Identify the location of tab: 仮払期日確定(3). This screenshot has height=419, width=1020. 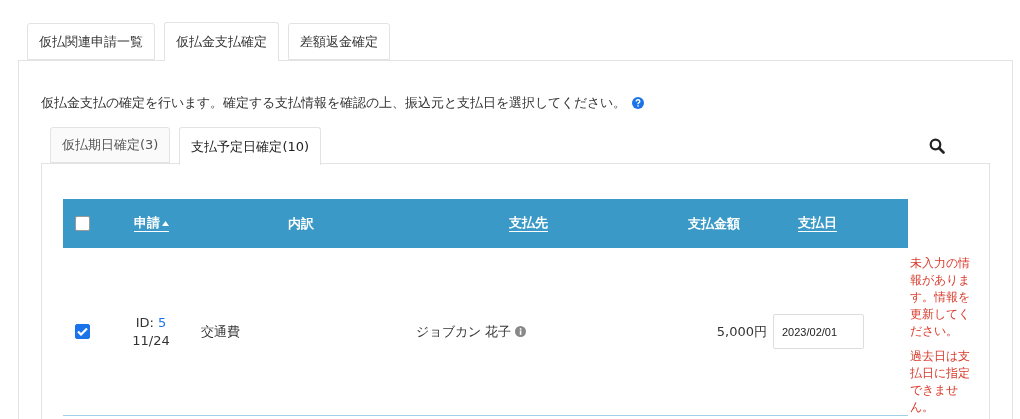
(110, 145).